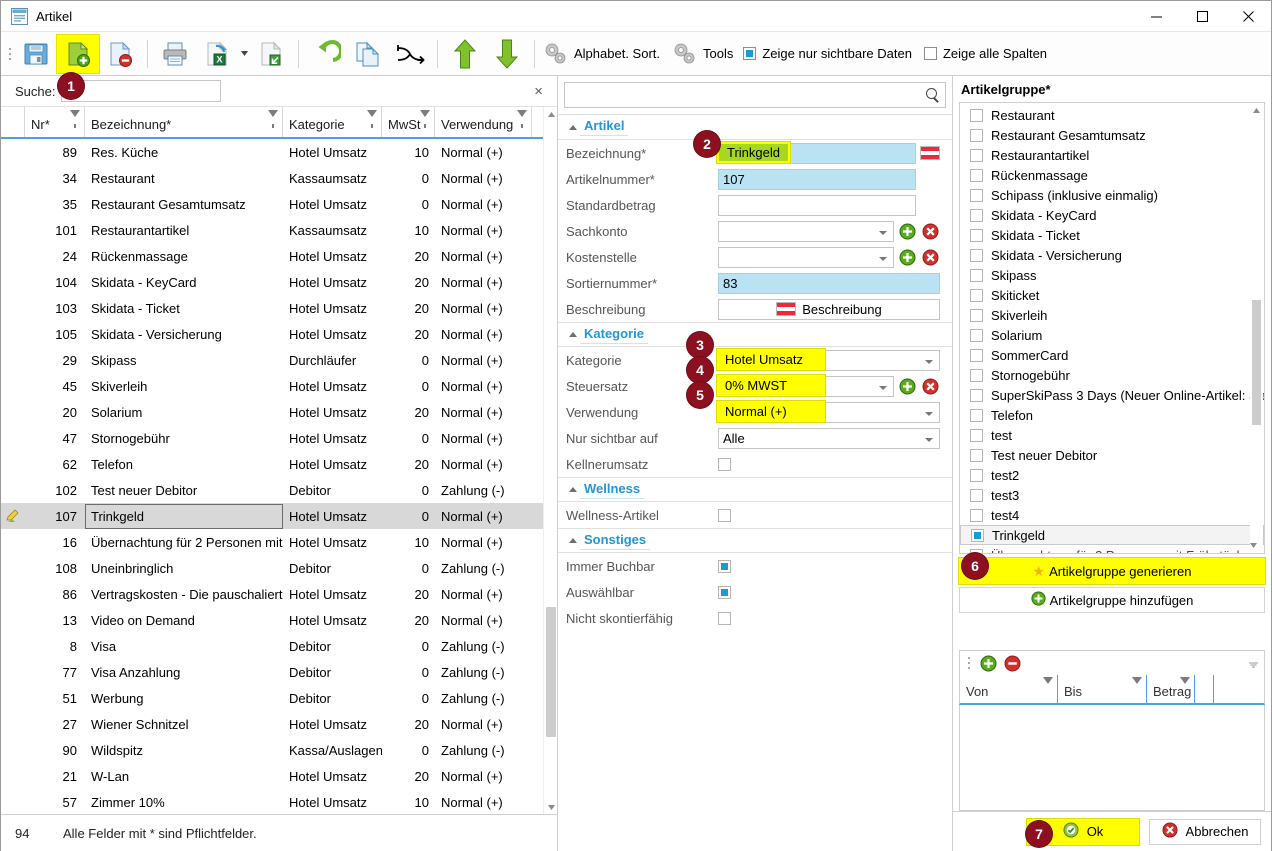  Describe the element at coordinates (706, 54) in the screenshot. I see `tools-button: Tools` at that location.